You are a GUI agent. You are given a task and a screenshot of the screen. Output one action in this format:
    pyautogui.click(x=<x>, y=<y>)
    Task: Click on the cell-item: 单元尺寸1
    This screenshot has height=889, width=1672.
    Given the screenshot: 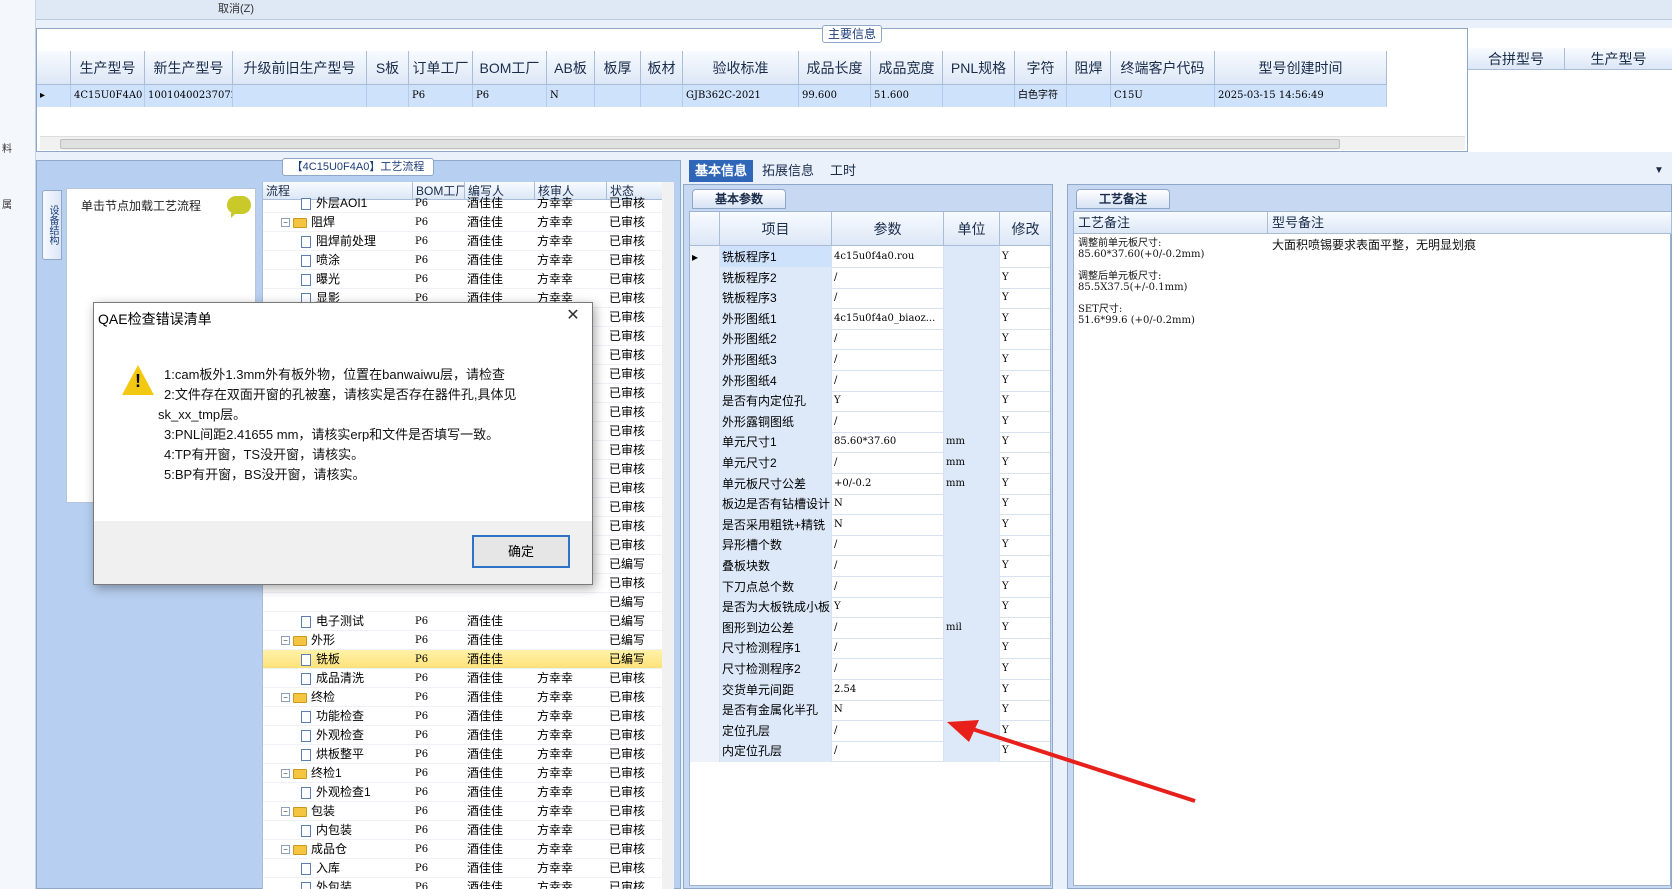 What is the action you would take?
    pyautogui.click(x=776, y=442)
    